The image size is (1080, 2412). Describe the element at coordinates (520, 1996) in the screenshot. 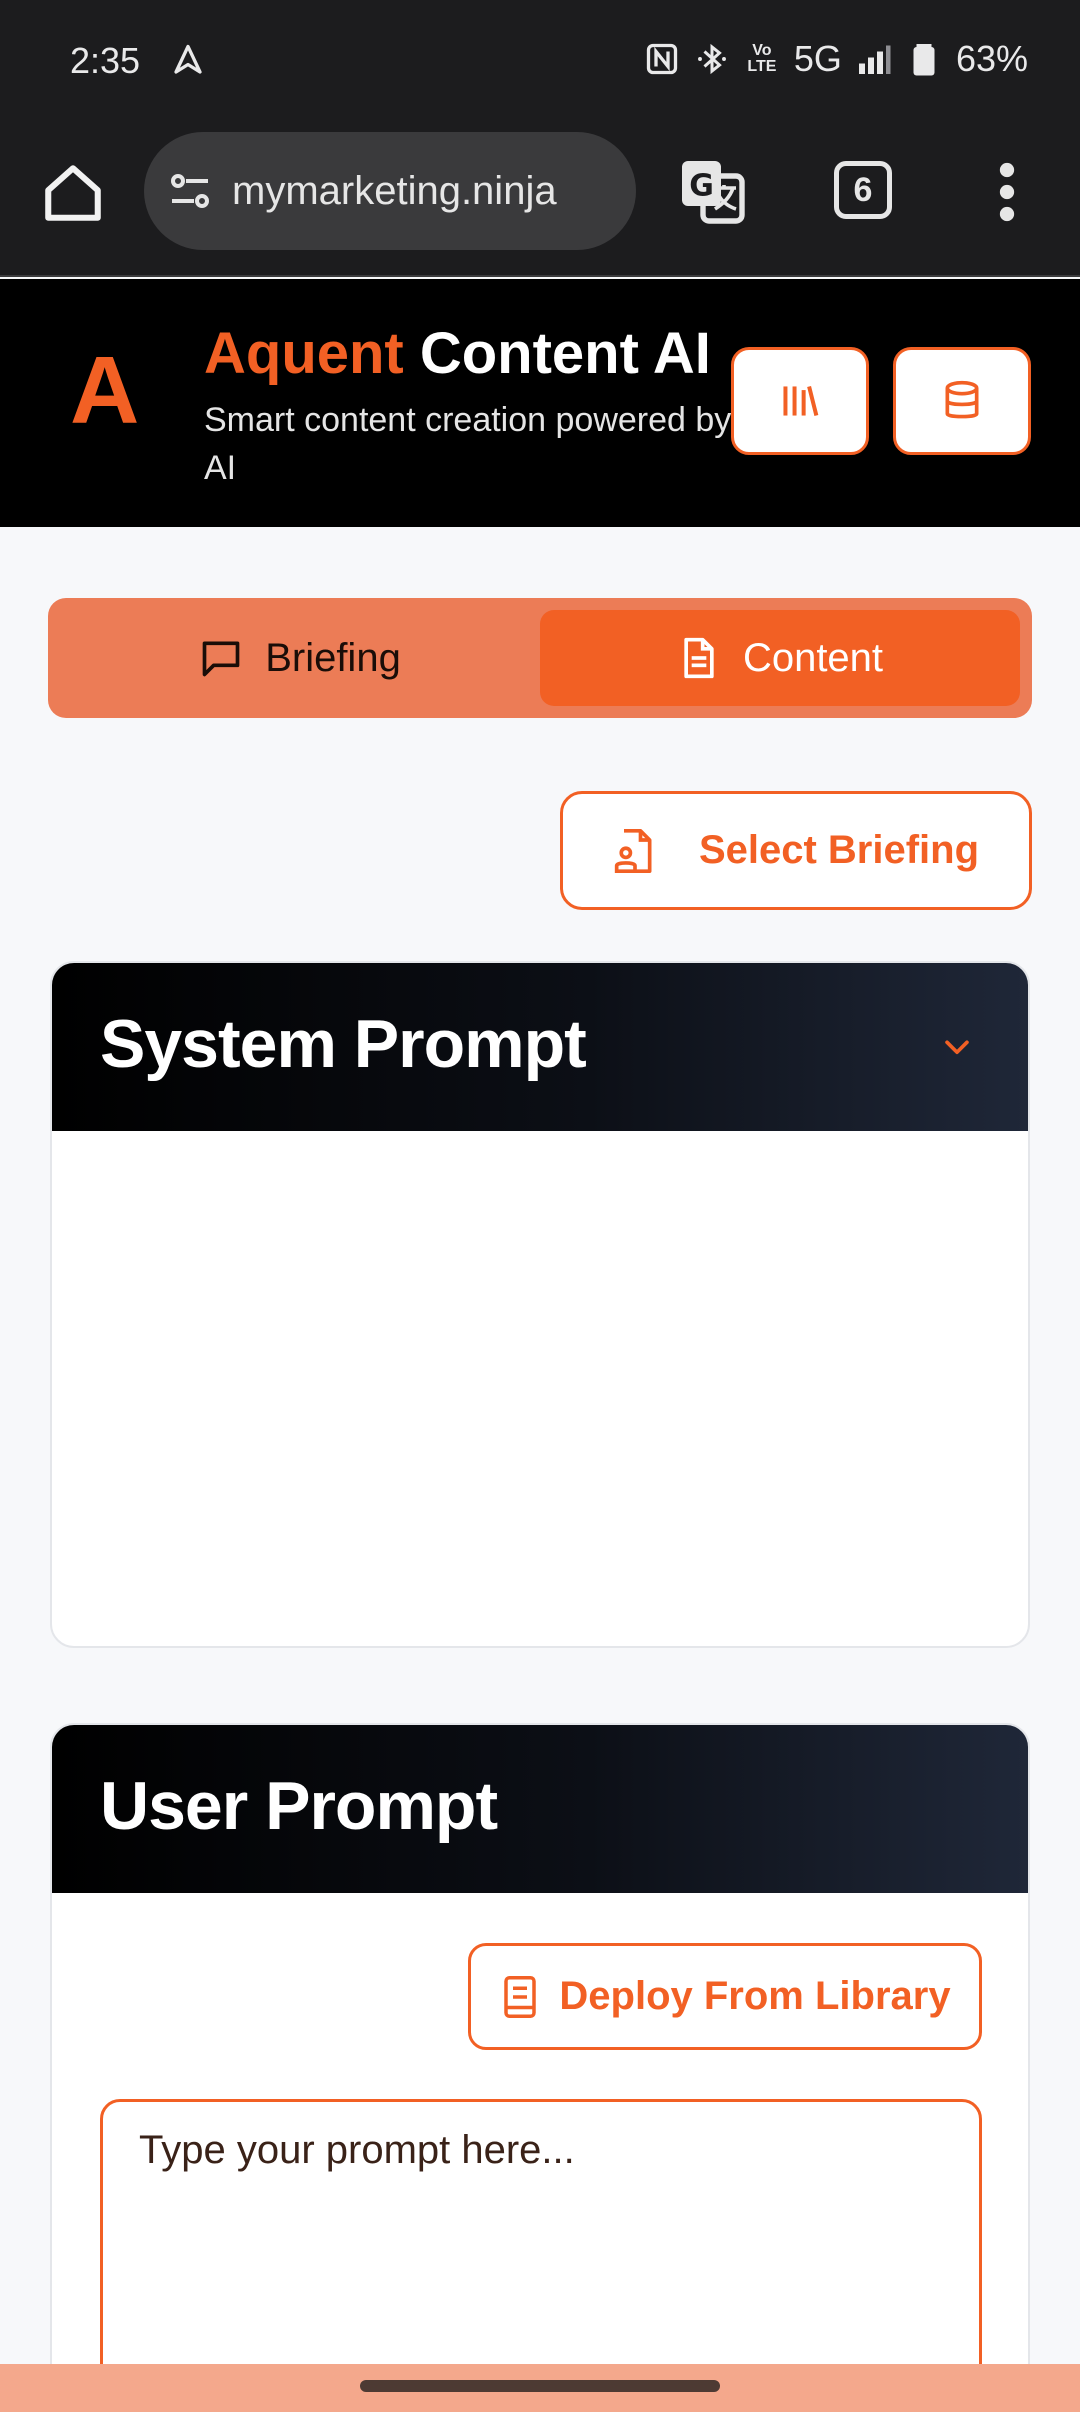

I see `book-icon` at that location.